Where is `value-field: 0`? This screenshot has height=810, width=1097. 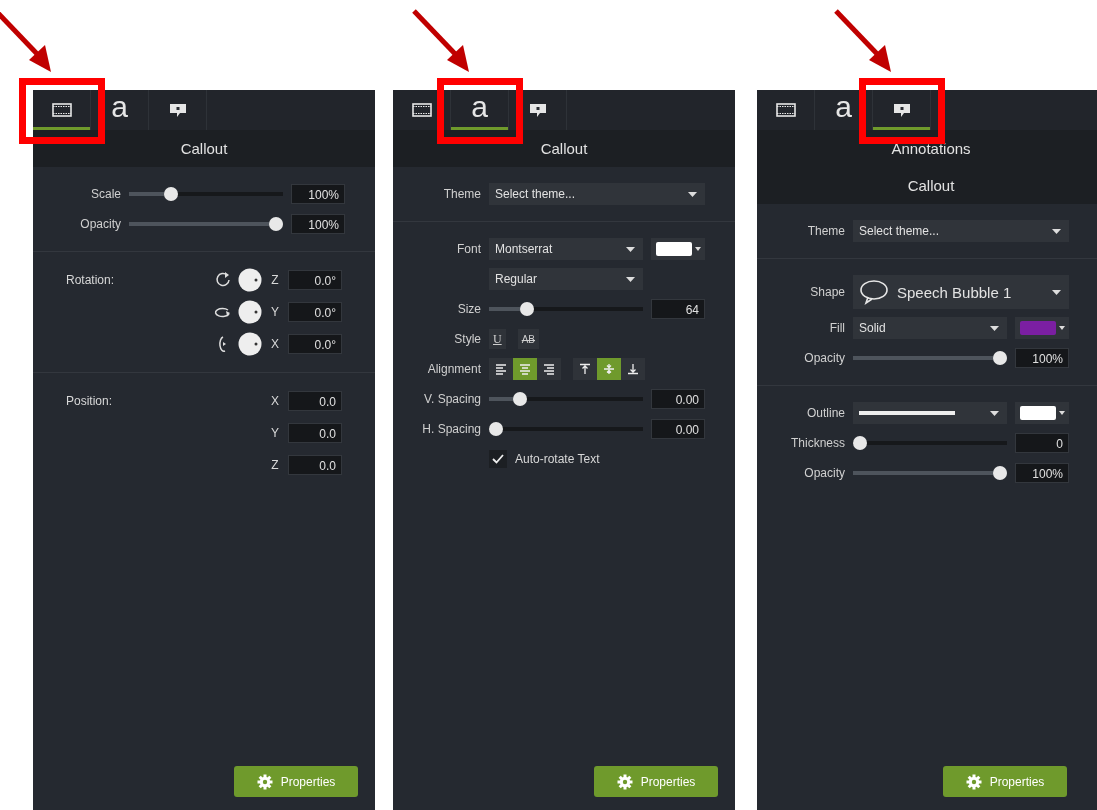
value-field: 0 is located at coordinates (1042, 443).